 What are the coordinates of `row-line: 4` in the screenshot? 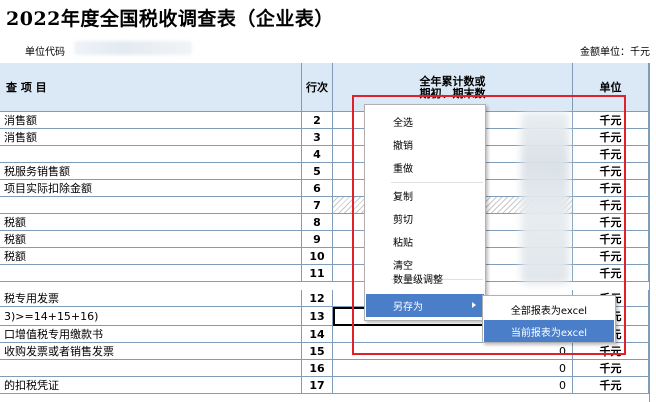 It's located at (317, 154).